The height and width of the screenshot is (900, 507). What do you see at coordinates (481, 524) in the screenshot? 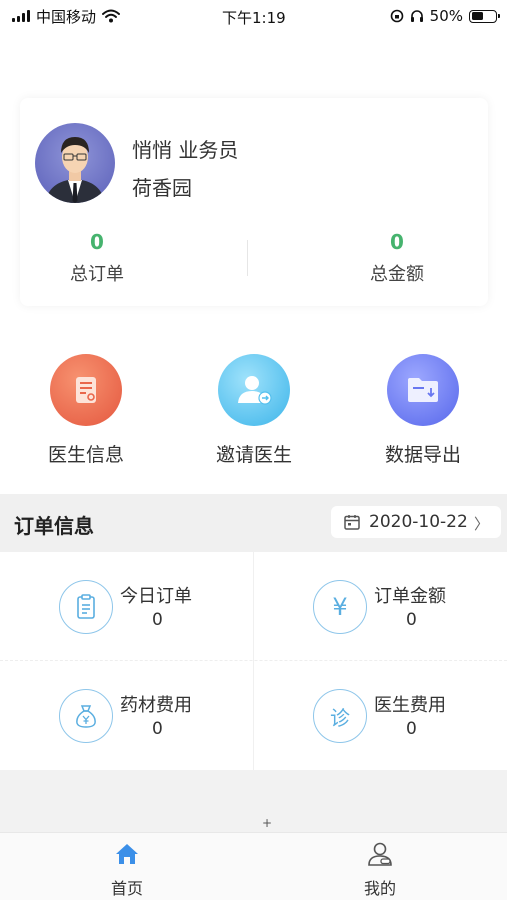
I see `chevron-right-icon: 〉` at bounding box center [481, 524].